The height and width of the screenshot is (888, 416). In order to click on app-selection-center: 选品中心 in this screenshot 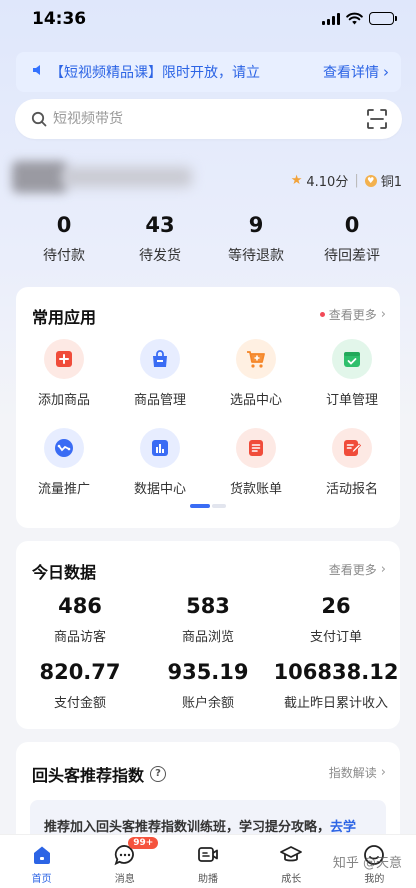, I will do `click(256, 373)`.